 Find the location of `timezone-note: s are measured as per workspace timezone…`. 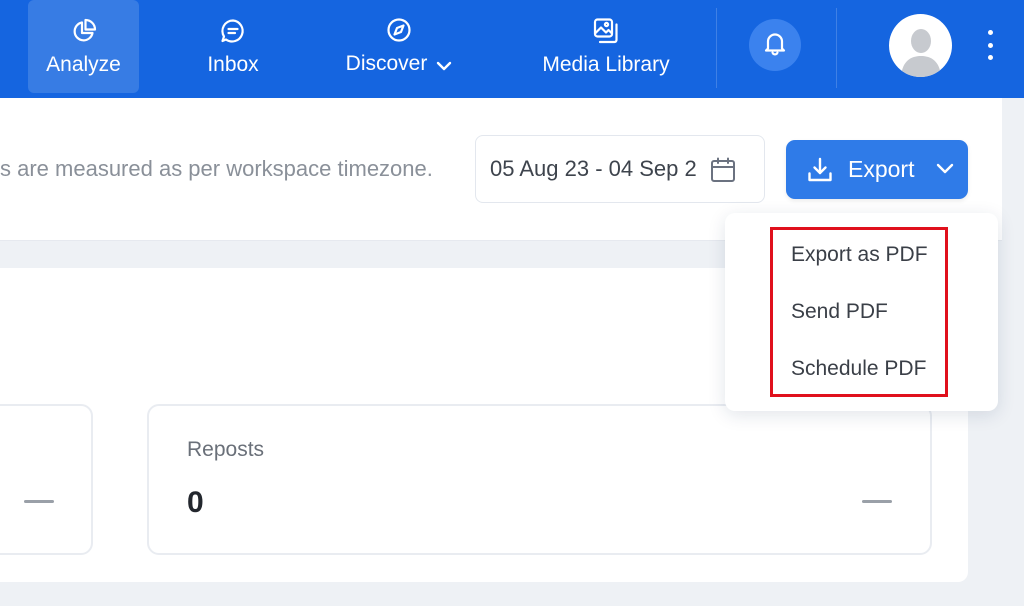

timezone-note: s are measured as per workspace timezone… is located at coordinates (216, 168).